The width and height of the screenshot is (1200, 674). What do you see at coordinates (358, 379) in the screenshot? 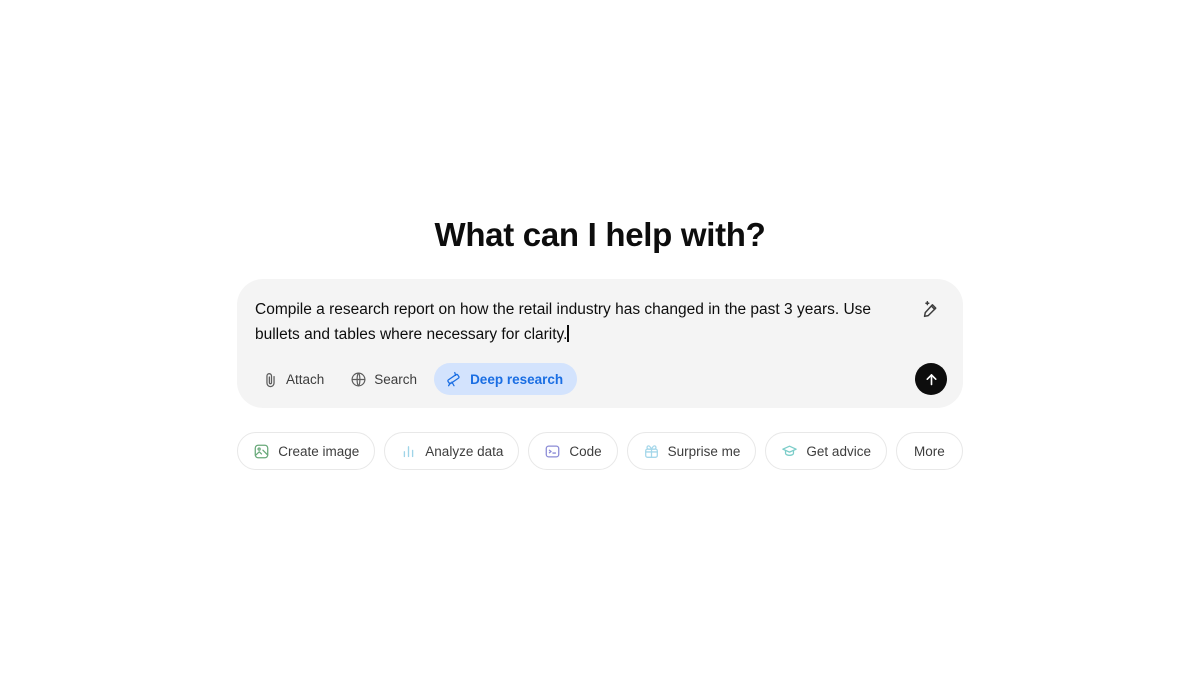
I see `globe-icon` at bounding box center [358, 379].